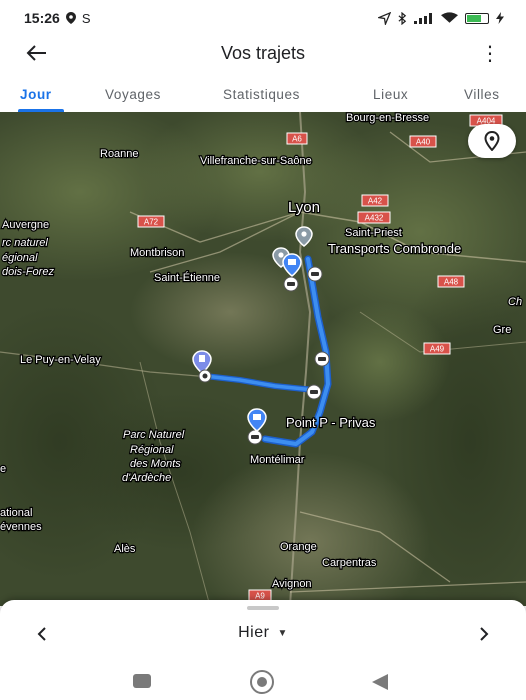 This screenshot has width=526, height=700. I want to click on place-auvergne: Auvergne, so click(25, 225).